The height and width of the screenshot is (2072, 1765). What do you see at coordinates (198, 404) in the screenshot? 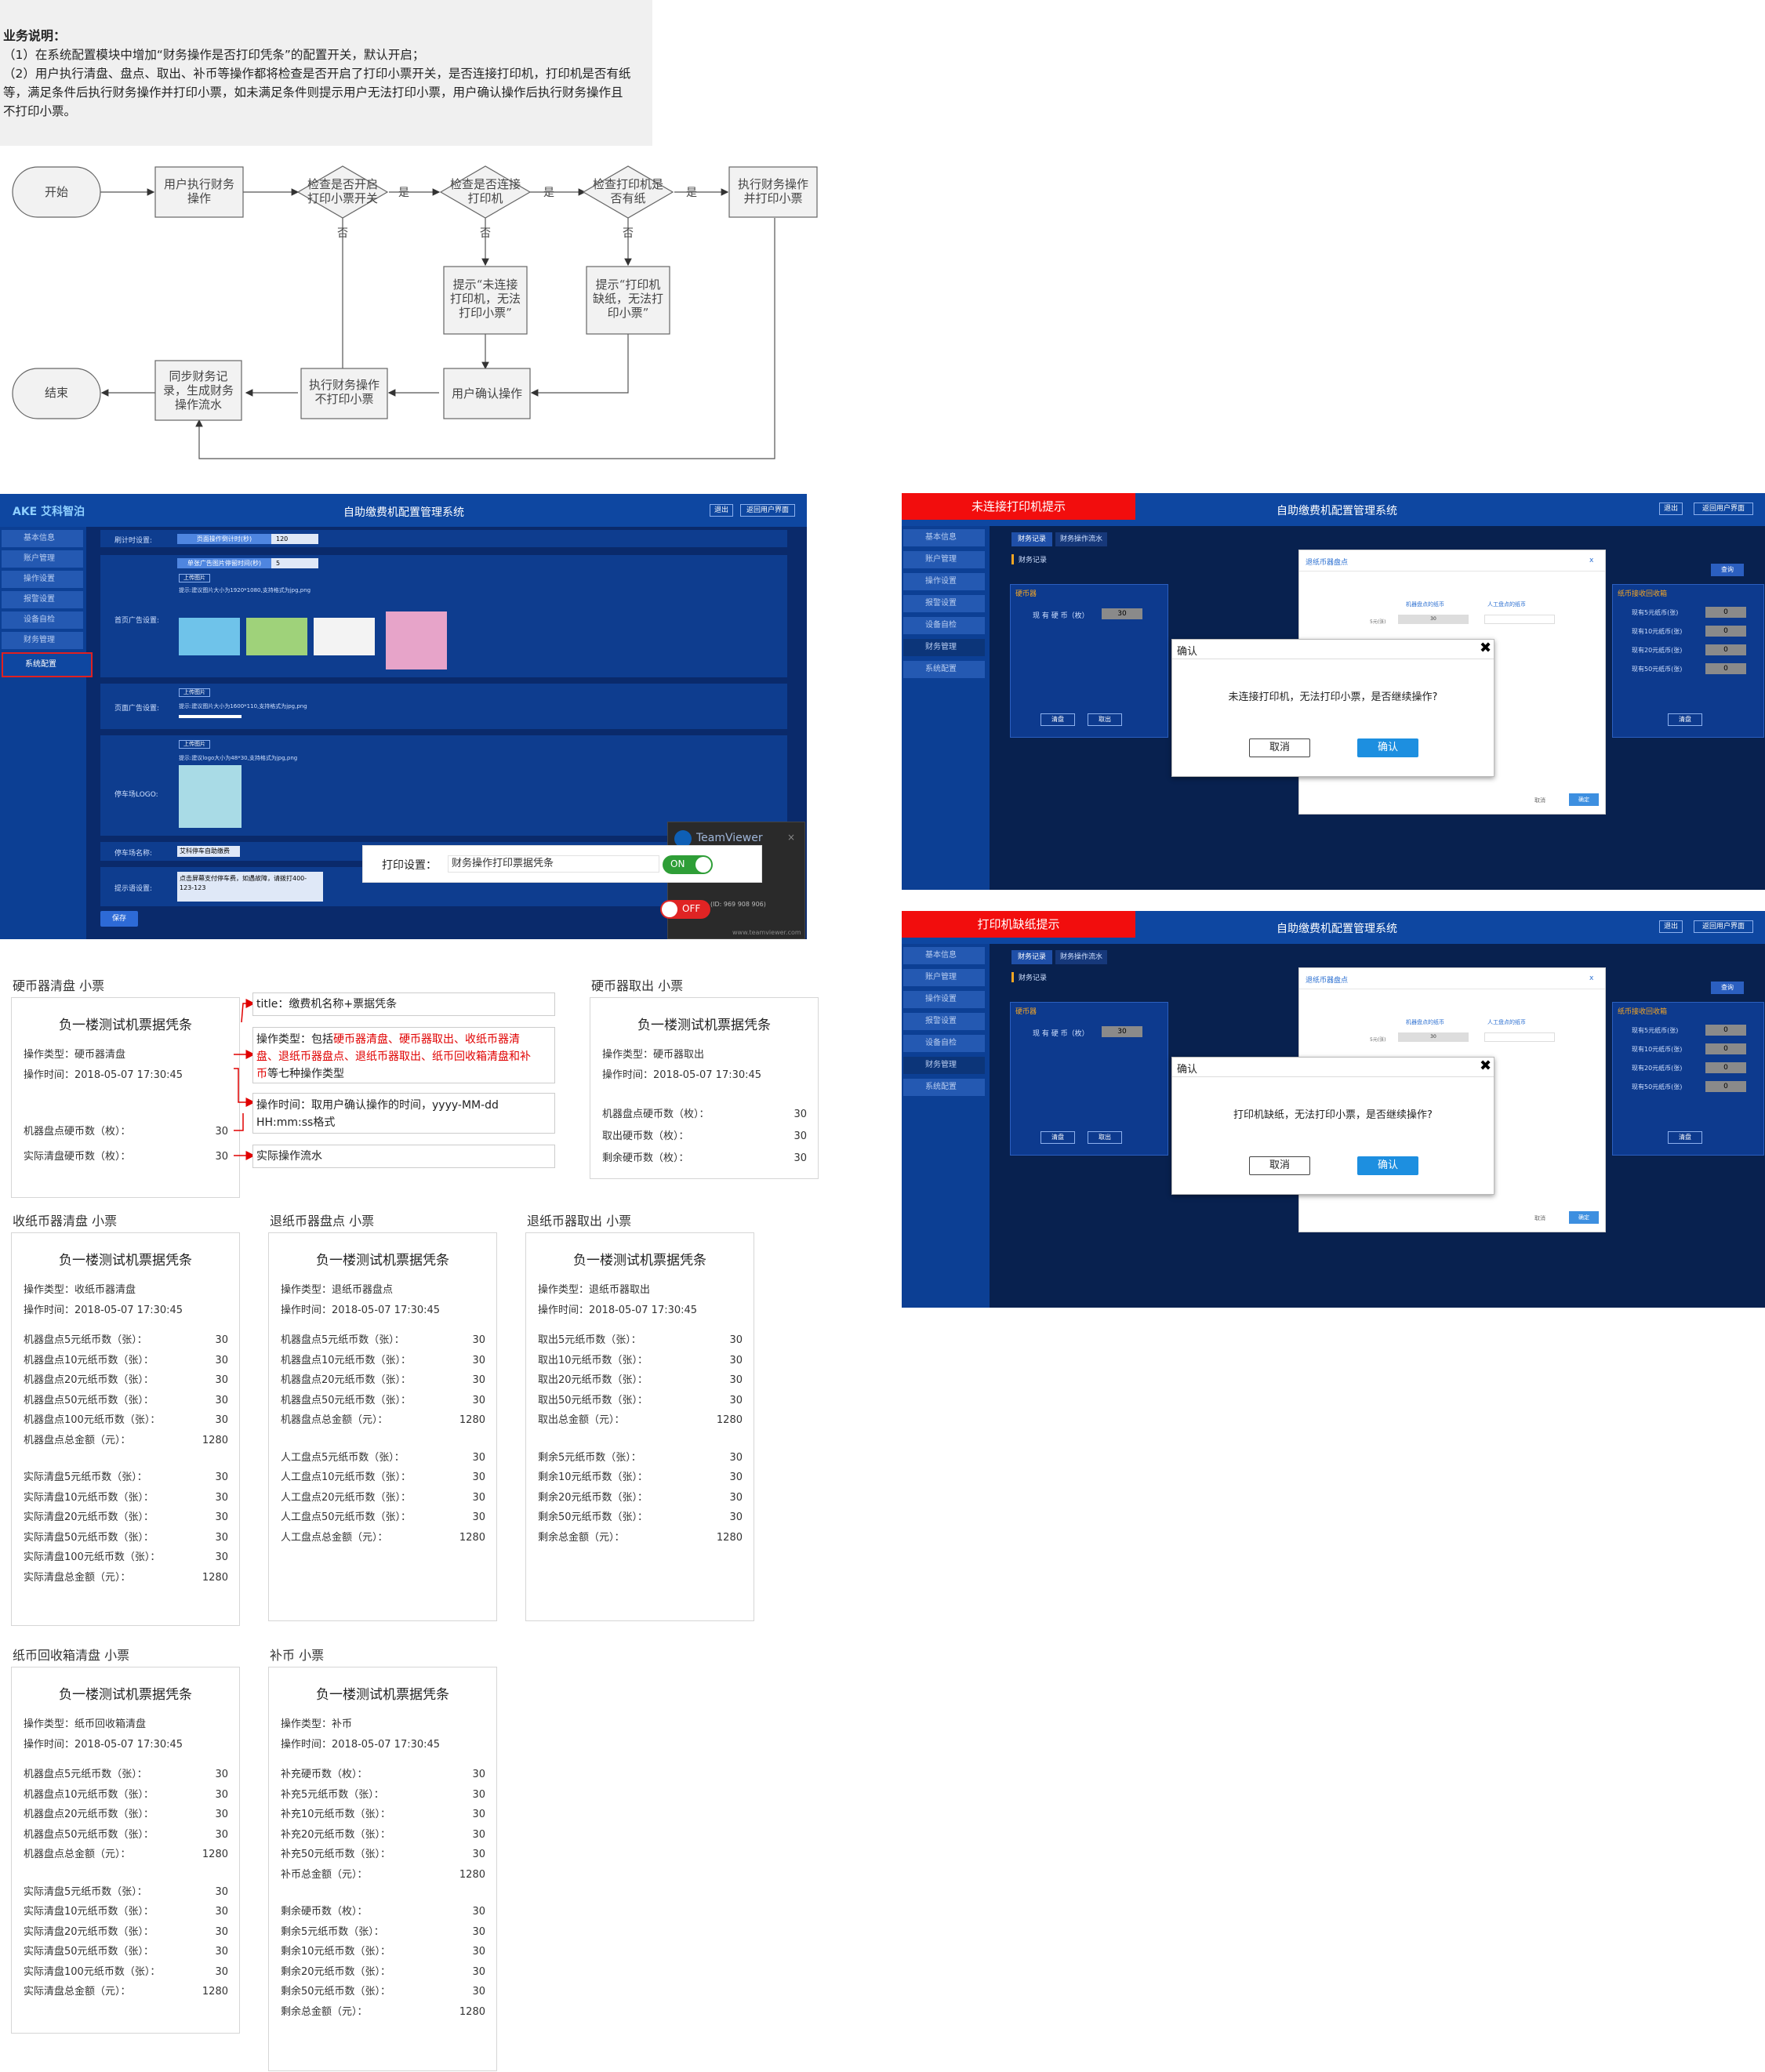
I see `node-text: 操作流水` at bounding box center [198, 404].